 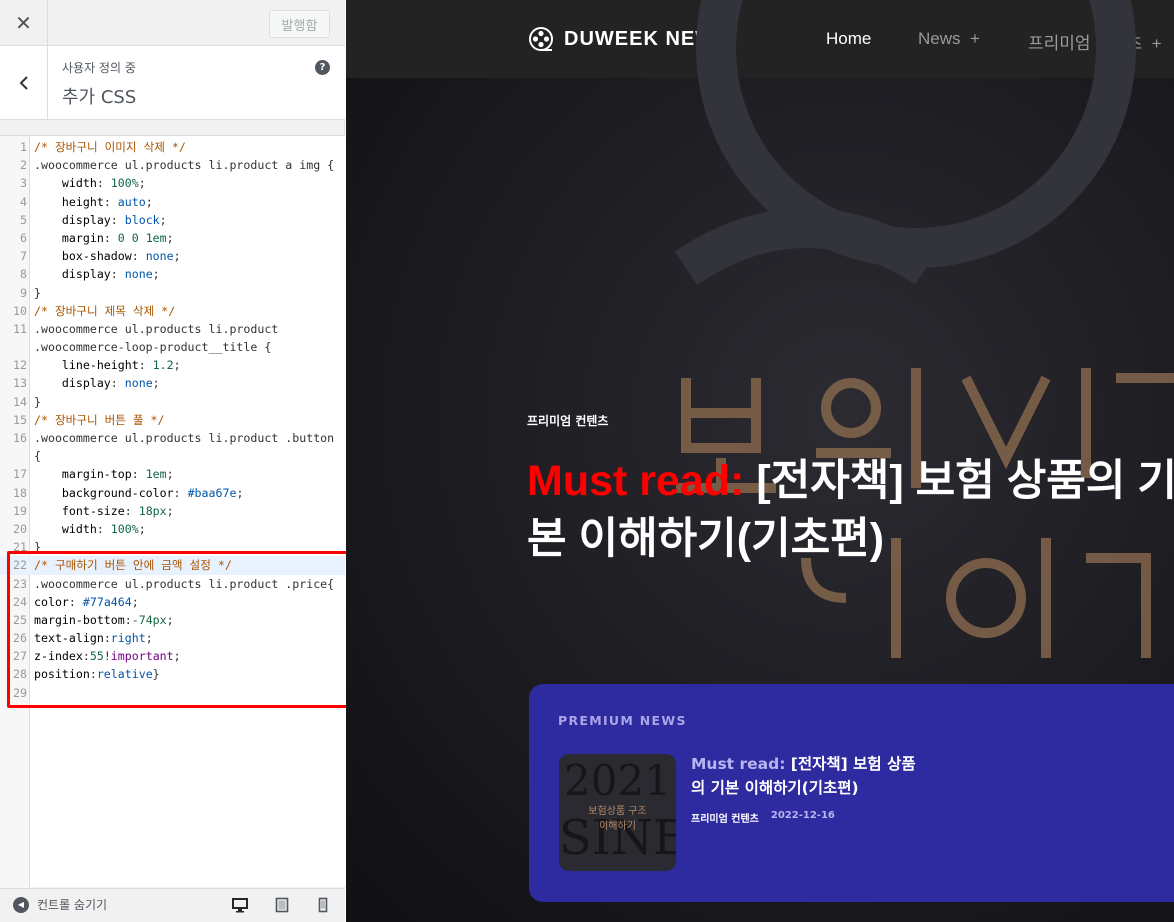 I want to click on code-line: 7 box-shadow: none;, so click(x=172, y=256).